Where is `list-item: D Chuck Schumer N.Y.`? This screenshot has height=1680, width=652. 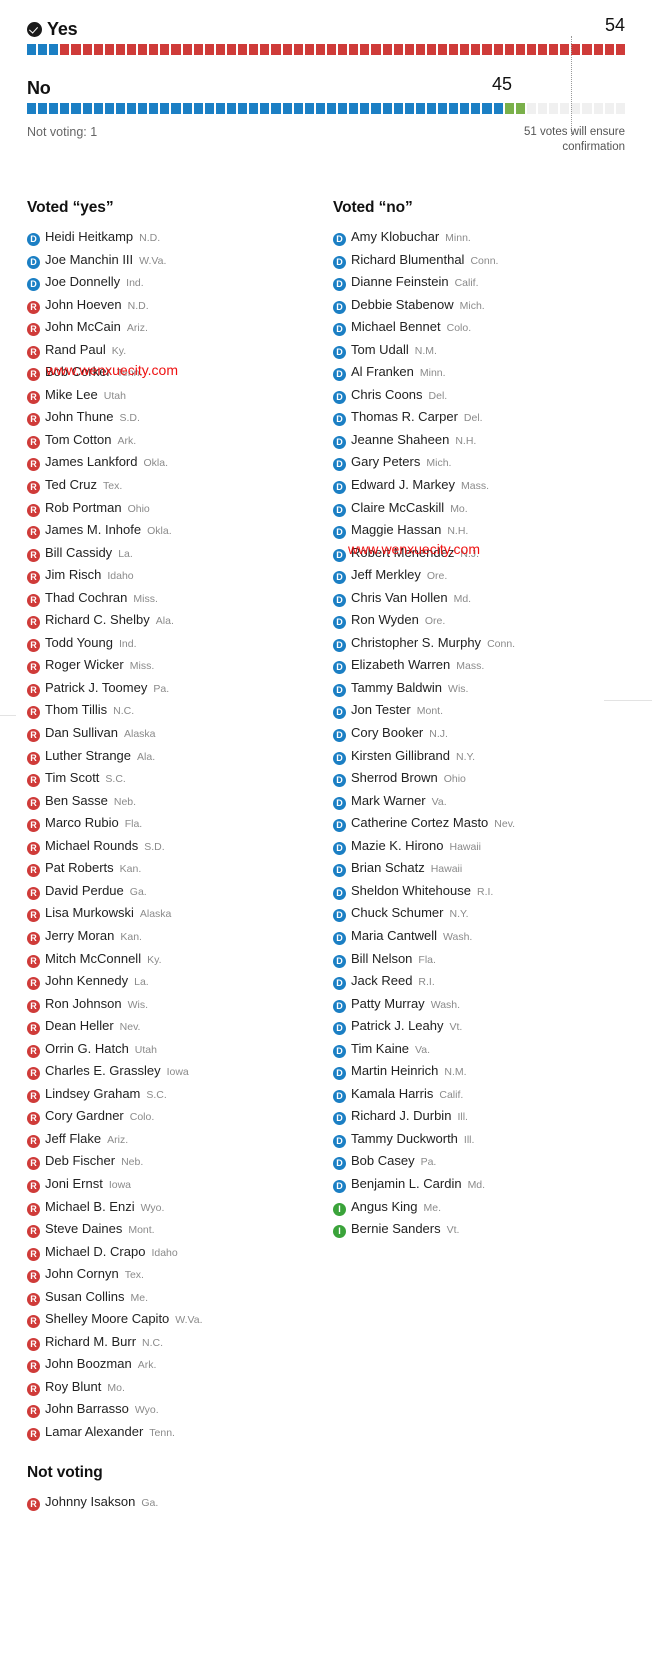 list-item: D Chuck Schumer N.Y. is located at coordinates (474, 913).